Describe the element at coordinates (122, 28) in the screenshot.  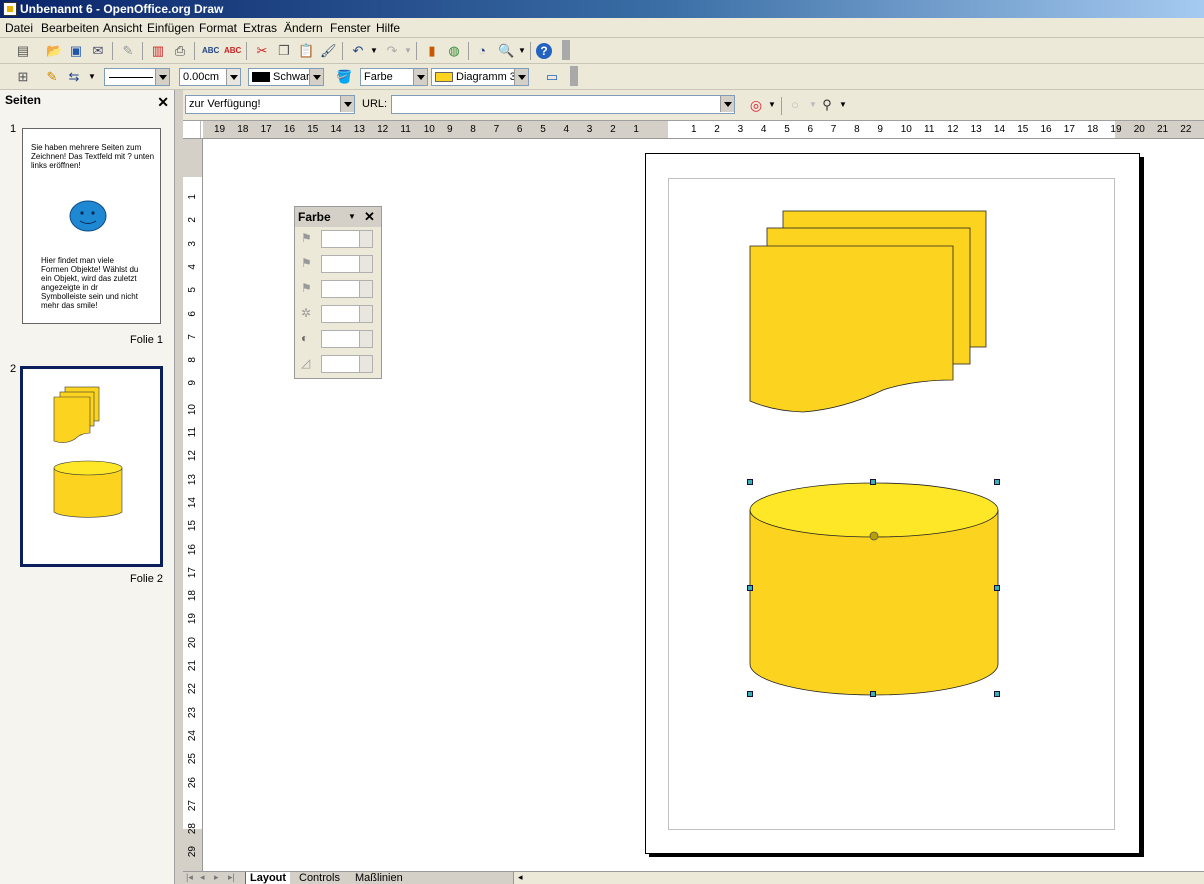
I see `menu-ansicht: Ansicht` at that location.